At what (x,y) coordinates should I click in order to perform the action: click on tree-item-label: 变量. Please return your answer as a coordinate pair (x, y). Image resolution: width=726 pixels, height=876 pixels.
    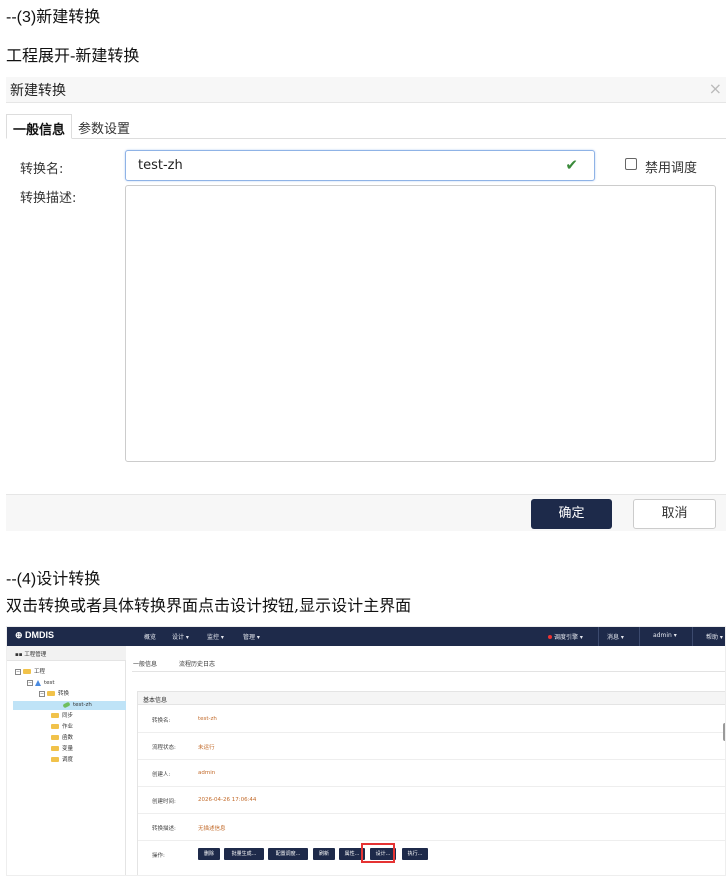
    Looking at the image, I should click on (68, 749).